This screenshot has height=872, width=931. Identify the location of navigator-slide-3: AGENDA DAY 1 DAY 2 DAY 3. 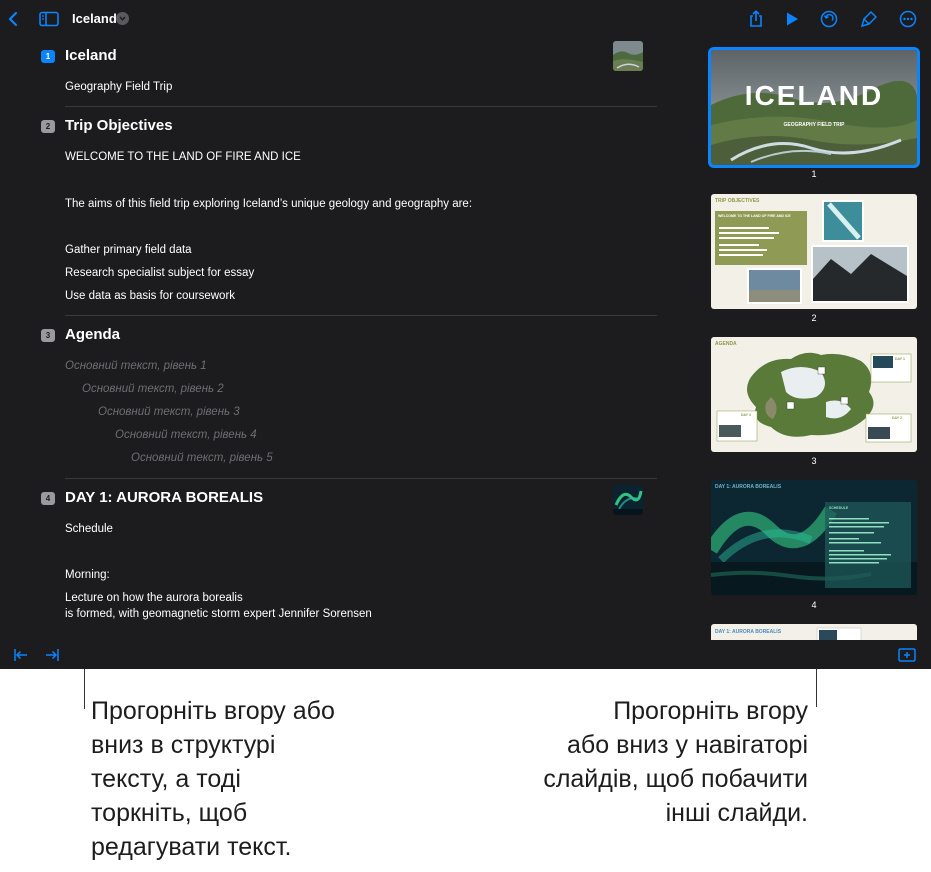
(814, 394).